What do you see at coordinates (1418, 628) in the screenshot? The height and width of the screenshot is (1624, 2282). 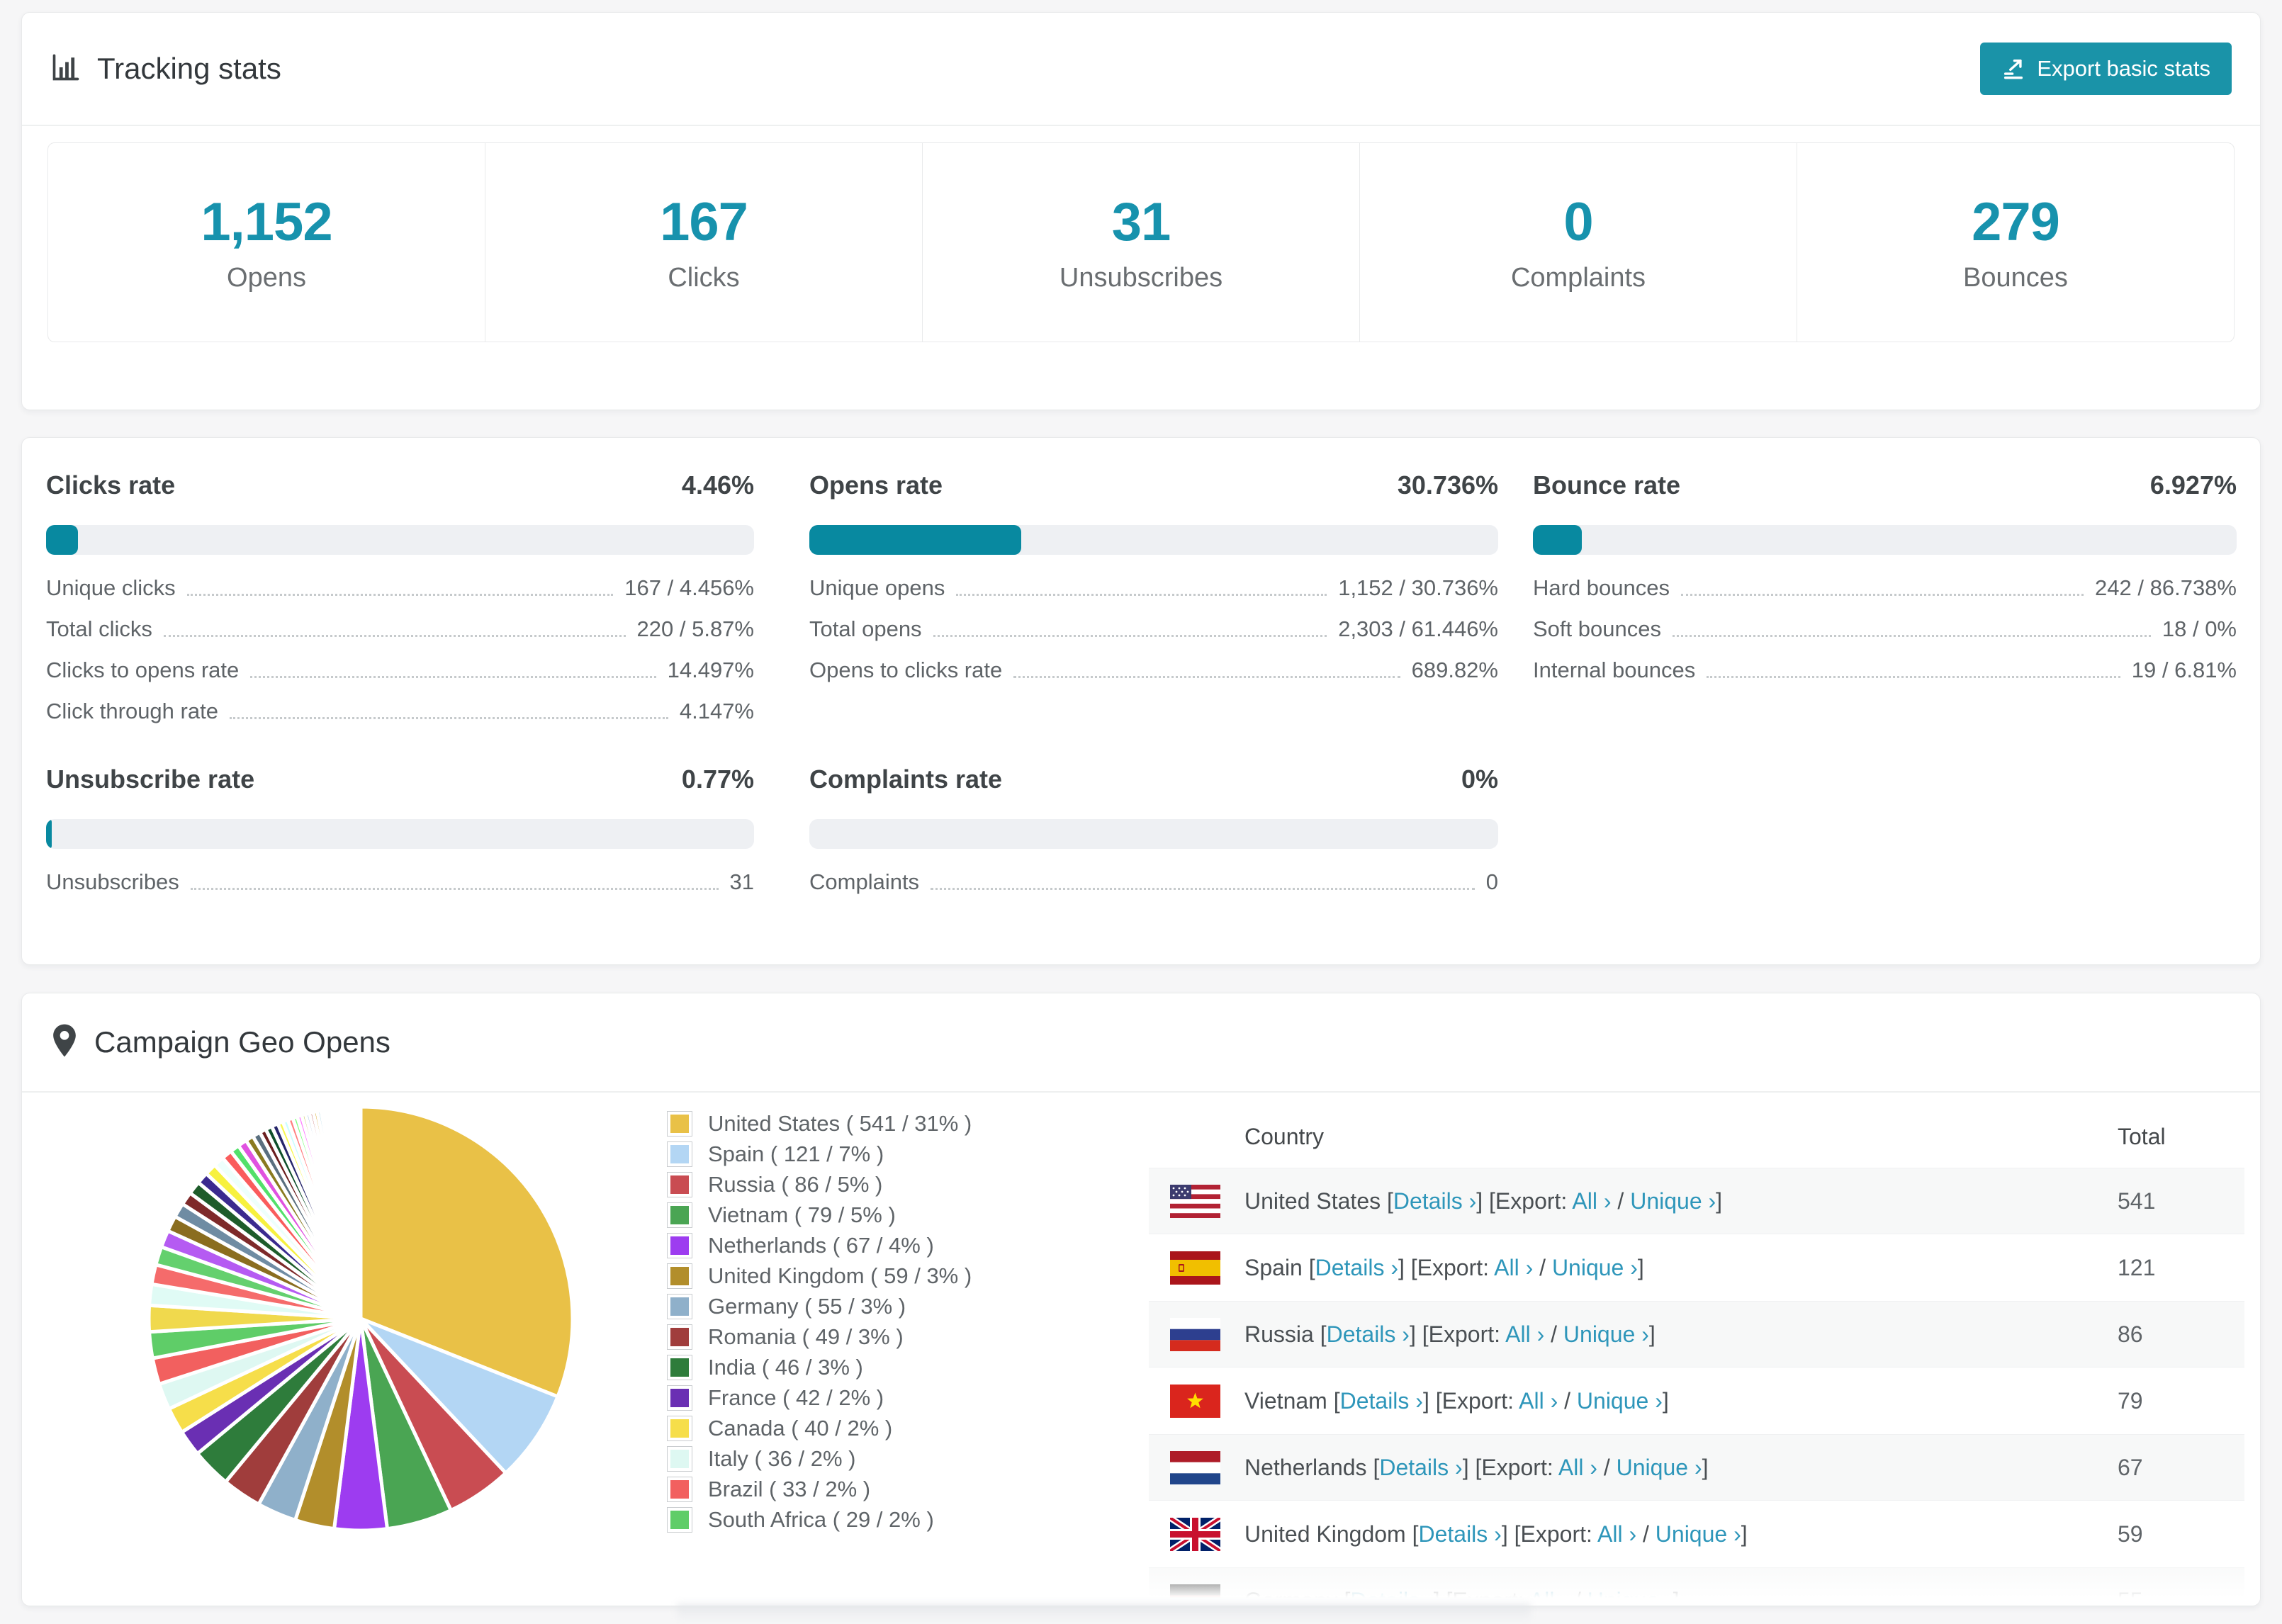 I see `metric-value: 2,303 / 61.446%` at bounding box center [1418, 628].